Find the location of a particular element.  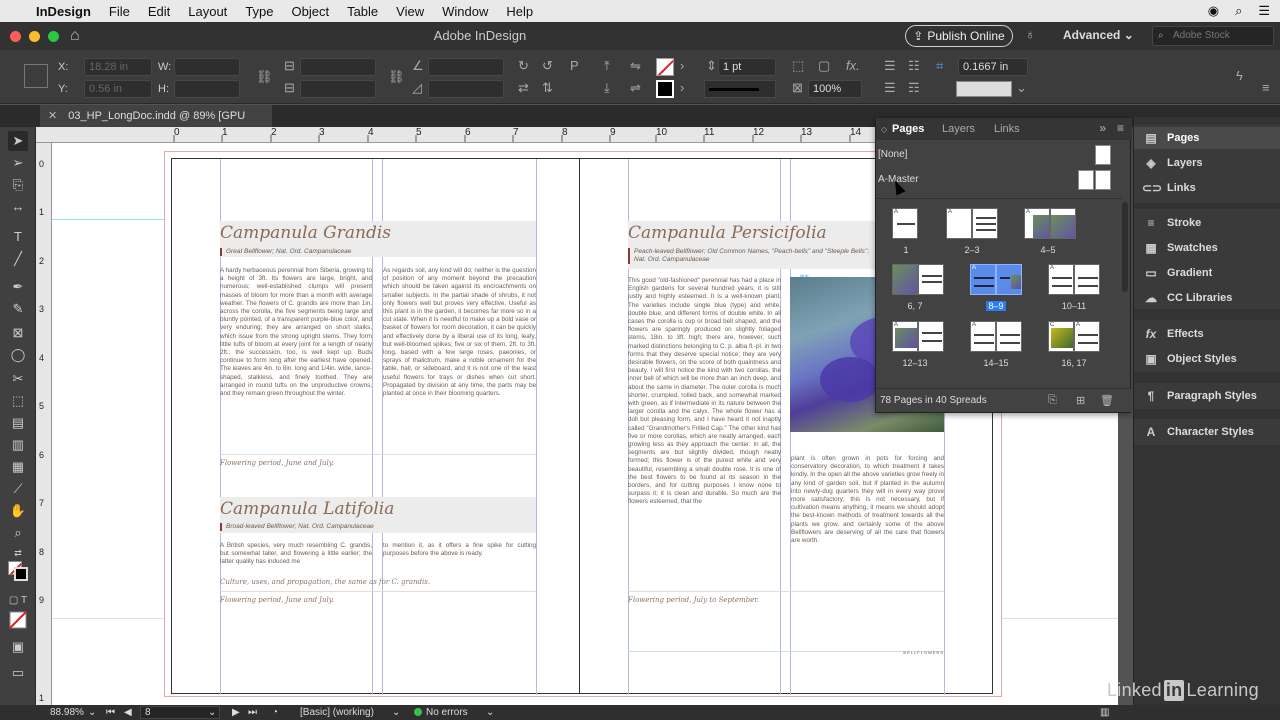

thumb-page-1: A is located at coordinates (905, 223).